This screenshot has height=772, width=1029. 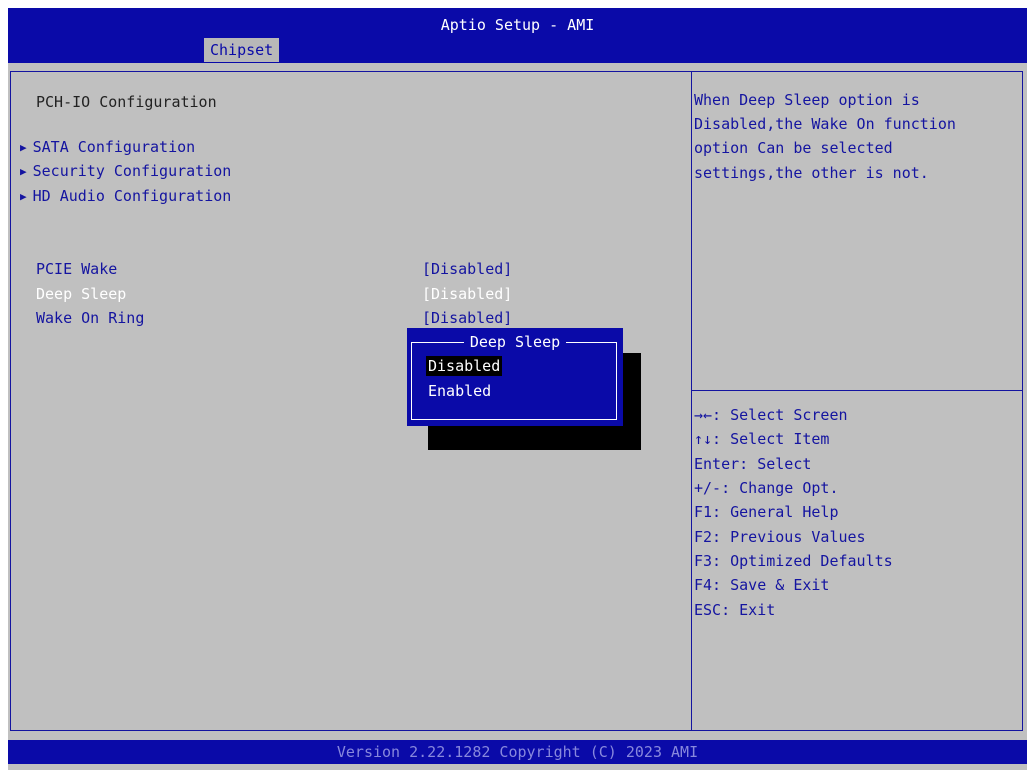 I want to click on footer-bar: Version 2.22.1282 Copyright (C) 2023 AMI, so click(x=517, y=752).